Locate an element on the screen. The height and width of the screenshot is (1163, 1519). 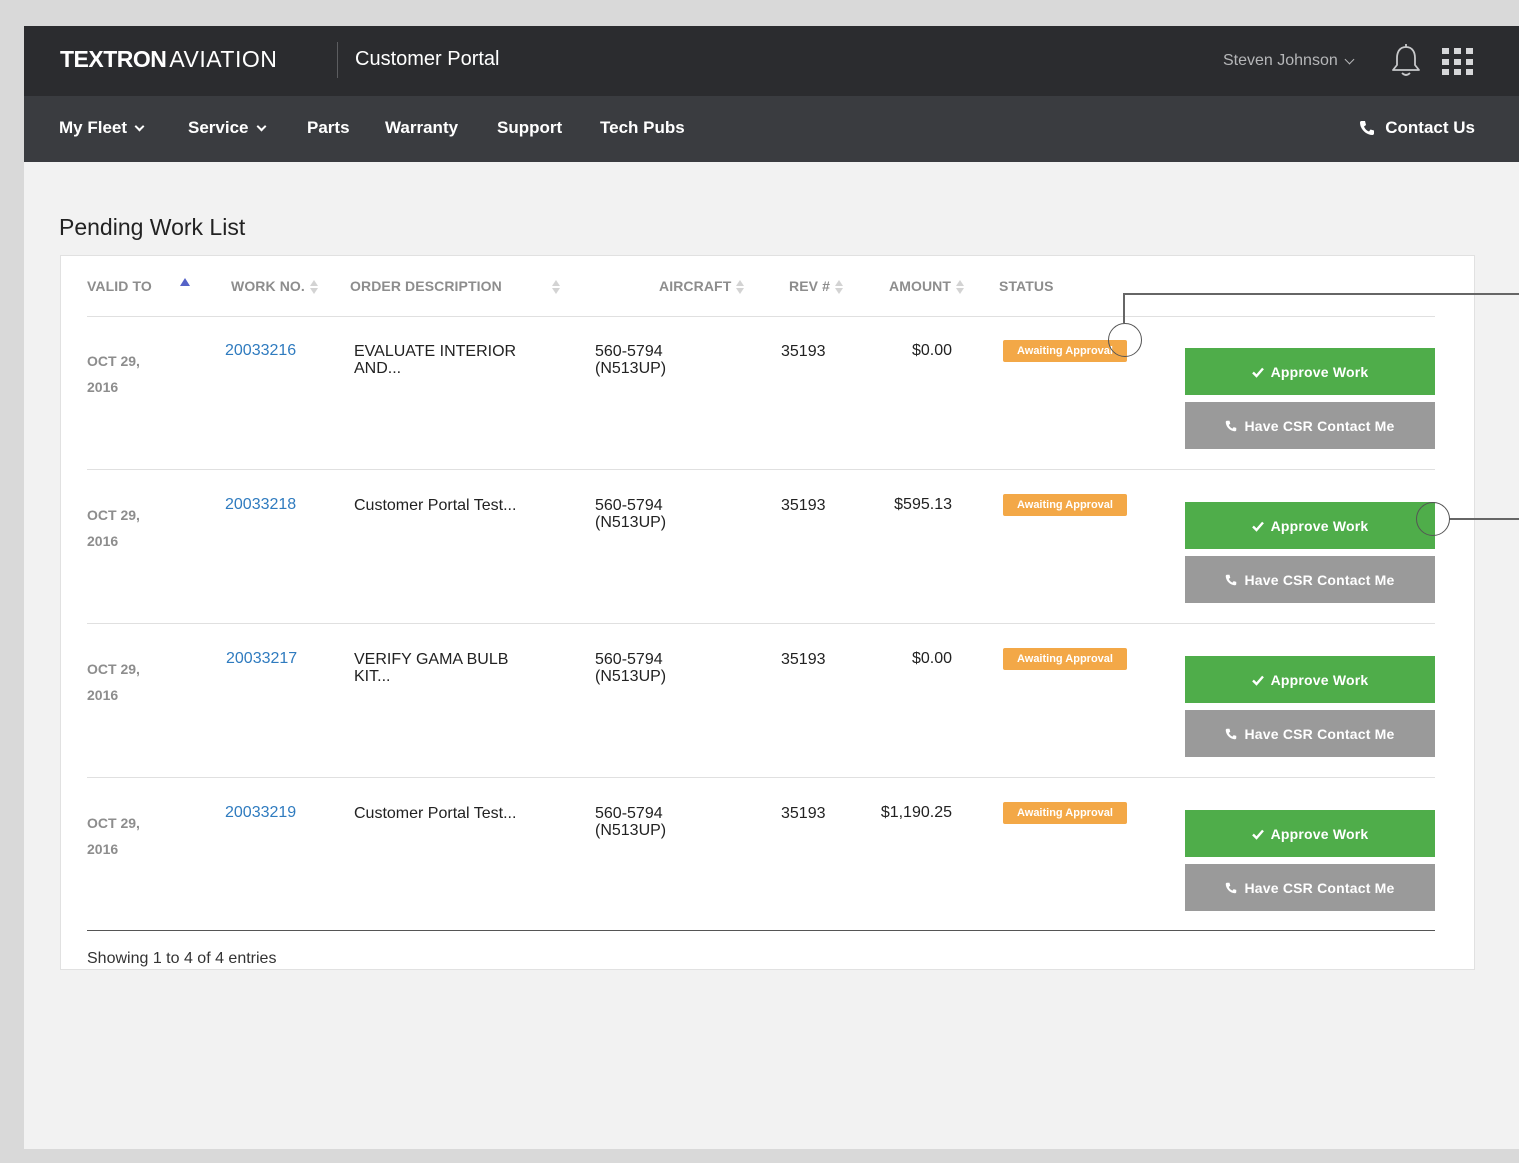
nav-tech-pubs: Tech Pubs is located at coordinates (642, 128).